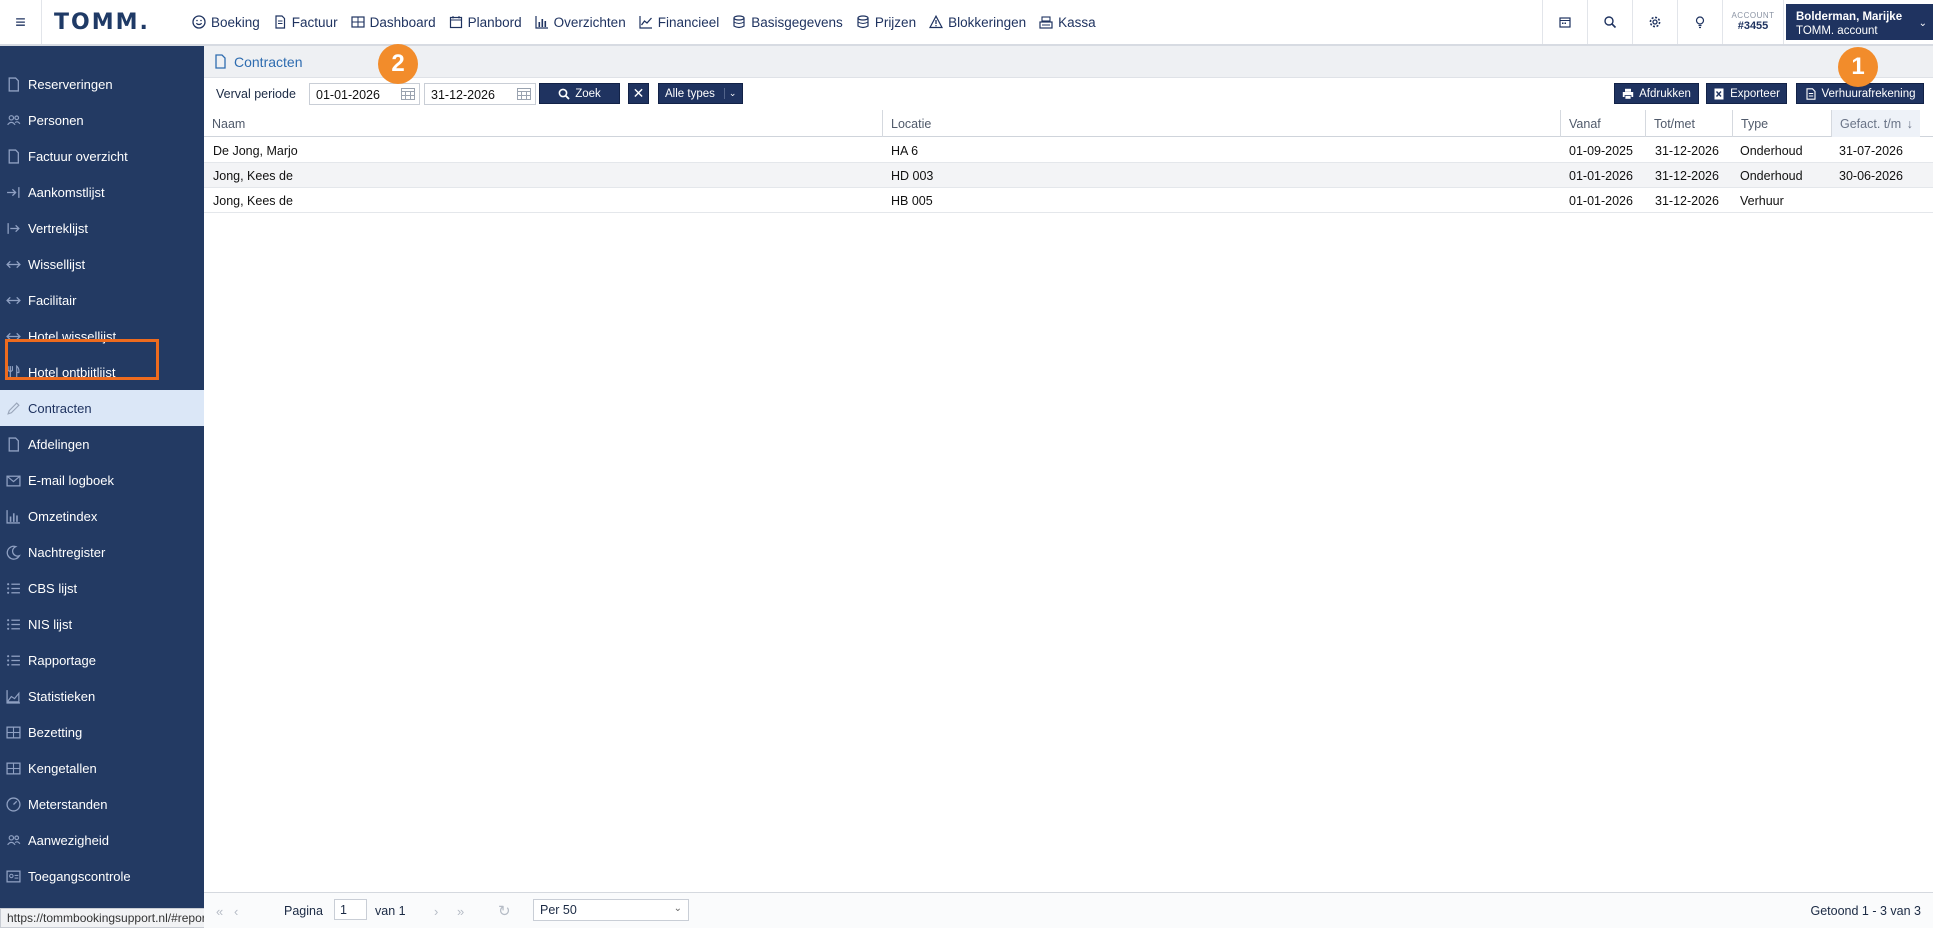 This screenshot has width=1933, height=928. What do you see at coordinates (14, 516) in the screenshot?
I see `bar-chart-icon` at bounding box center [14, 516].